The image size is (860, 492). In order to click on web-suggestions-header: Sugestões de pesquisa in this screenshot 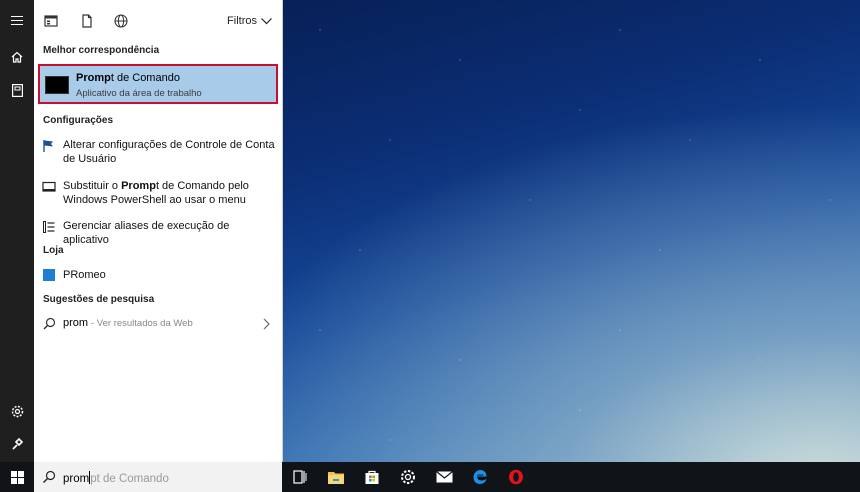, I will do `click(99, 299)`.